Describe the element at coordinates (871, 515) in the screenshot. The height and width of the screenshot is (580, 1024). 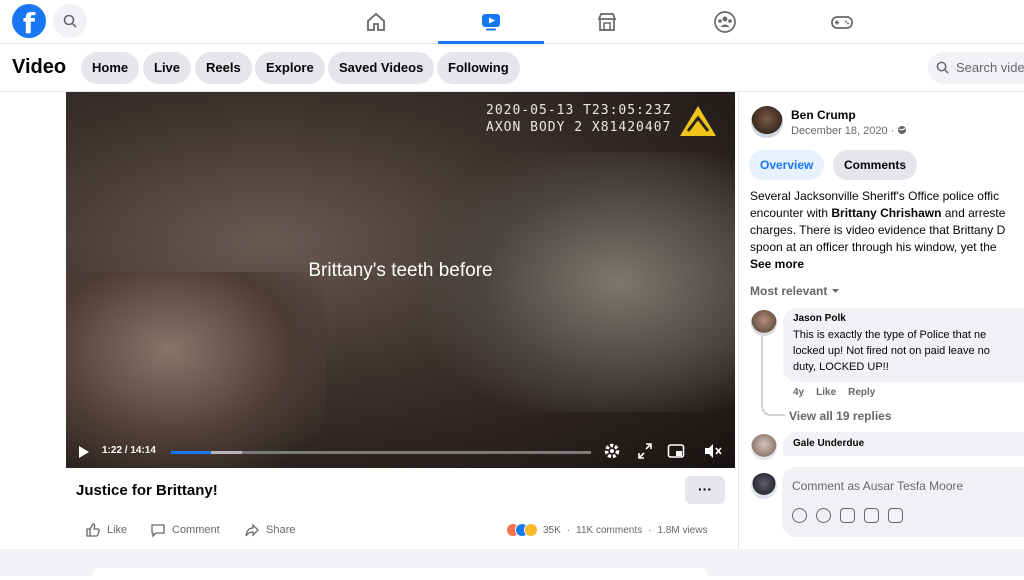
I see `gif-icon` at that location.